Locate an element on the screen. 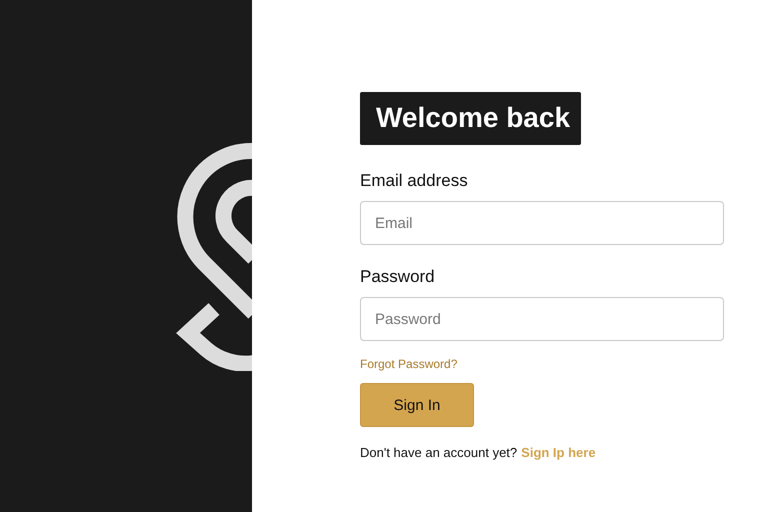  input-field: Email is located at coordinates (542, 223).